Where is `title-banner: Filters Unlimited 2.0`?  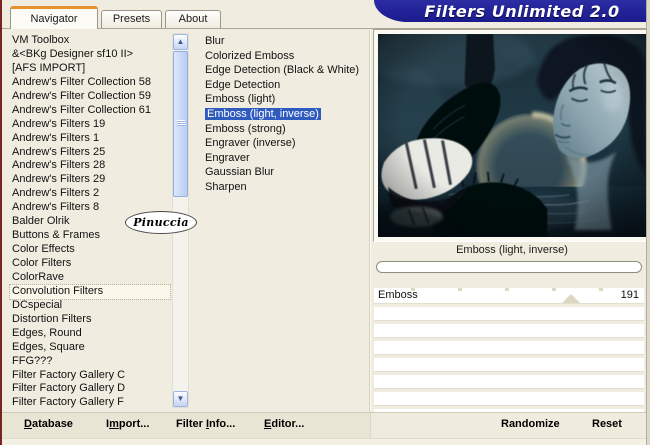
title-banner: Filters Unlimited 2.0 is located at coordinates (512, 11).